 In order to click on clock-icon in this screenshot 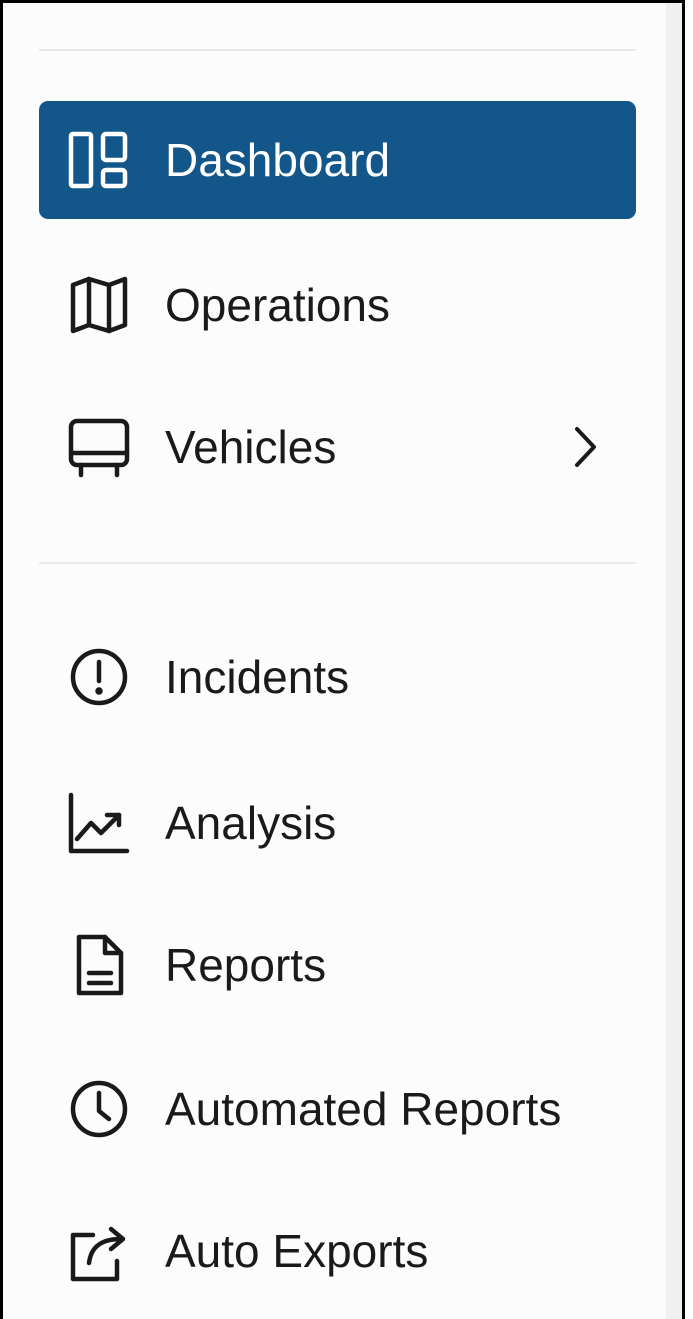, I will do `click(99, 1109)`.